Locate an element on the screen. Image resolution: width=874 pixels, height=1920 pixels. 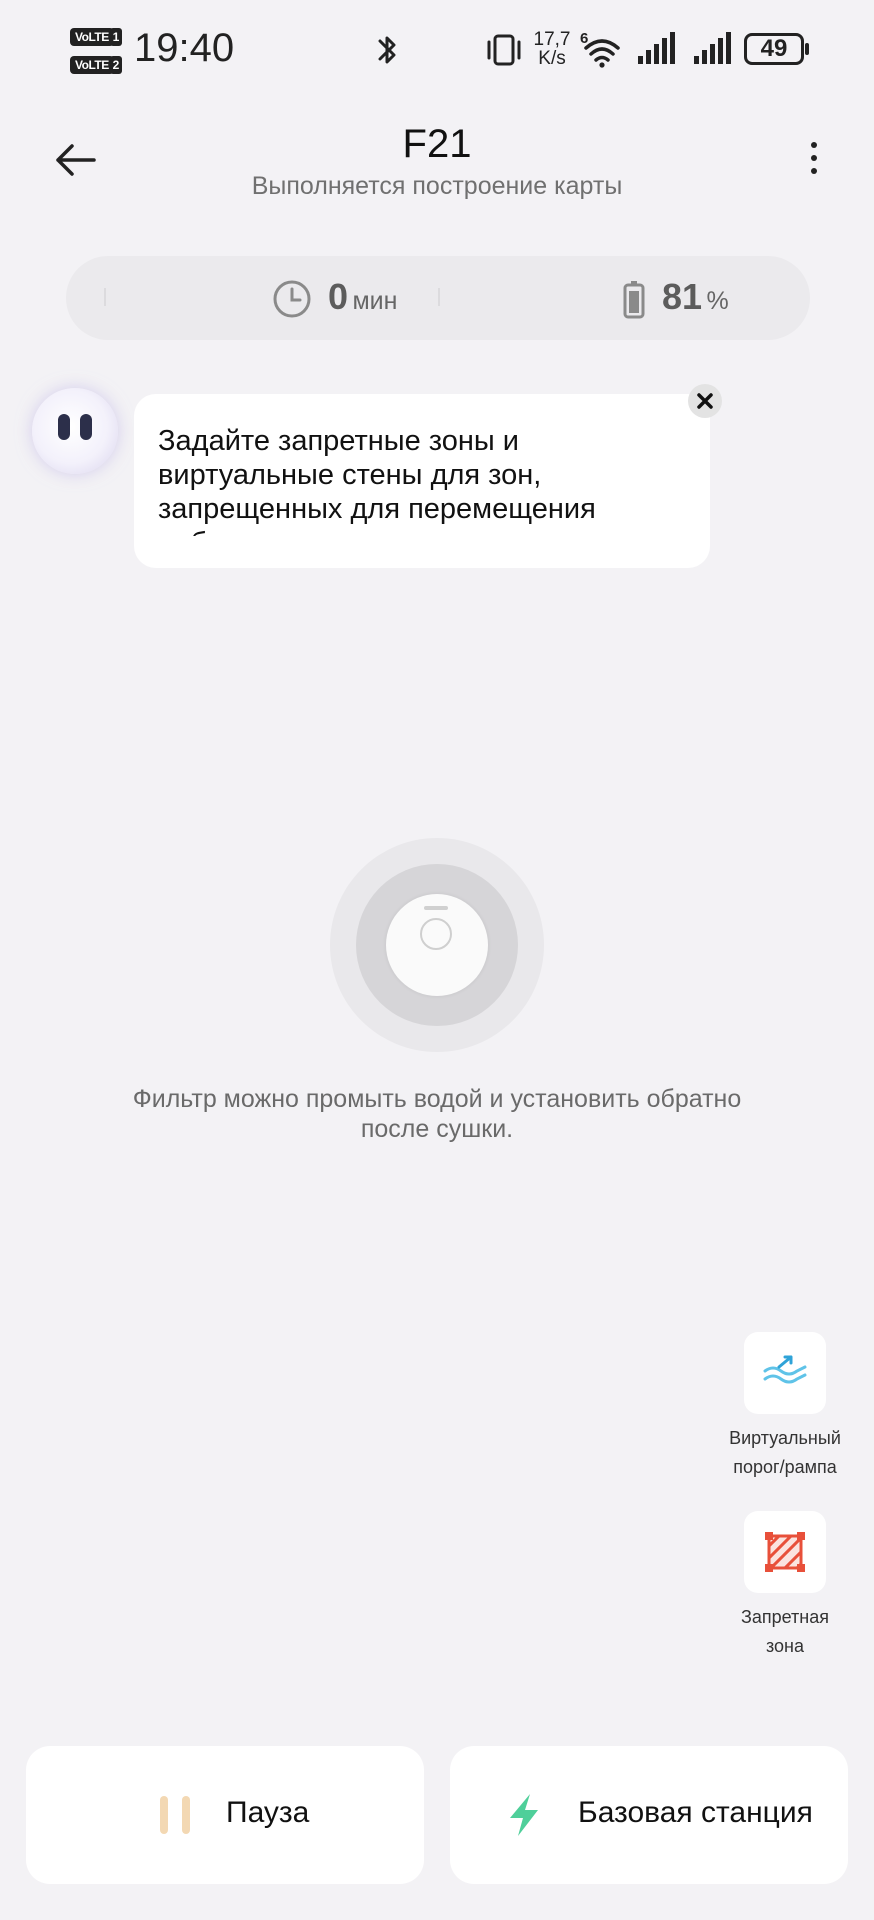
network-speed: 17,7 K/s is located at coordinates (552, 49).